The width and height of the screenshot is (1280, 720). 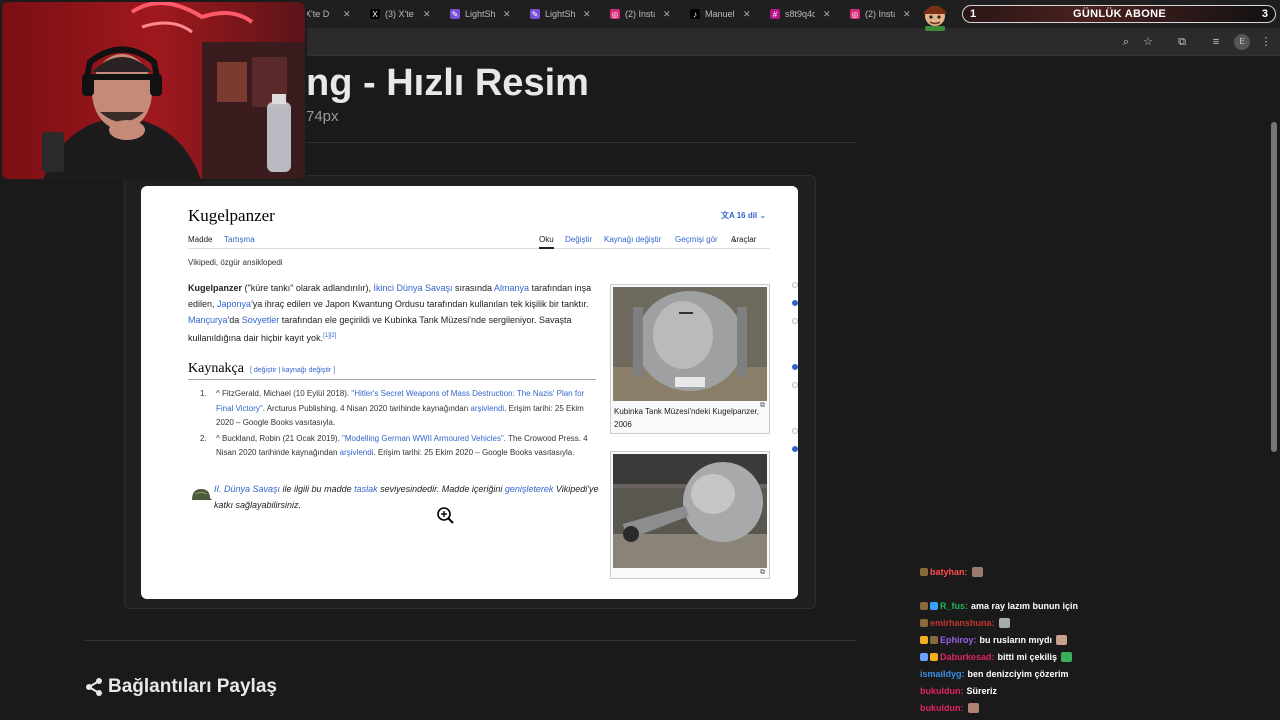 What do you see at coordinates (322, 116) in the screenshot?
I see `image-size-label: 74px` at bounding box center [322, 116].